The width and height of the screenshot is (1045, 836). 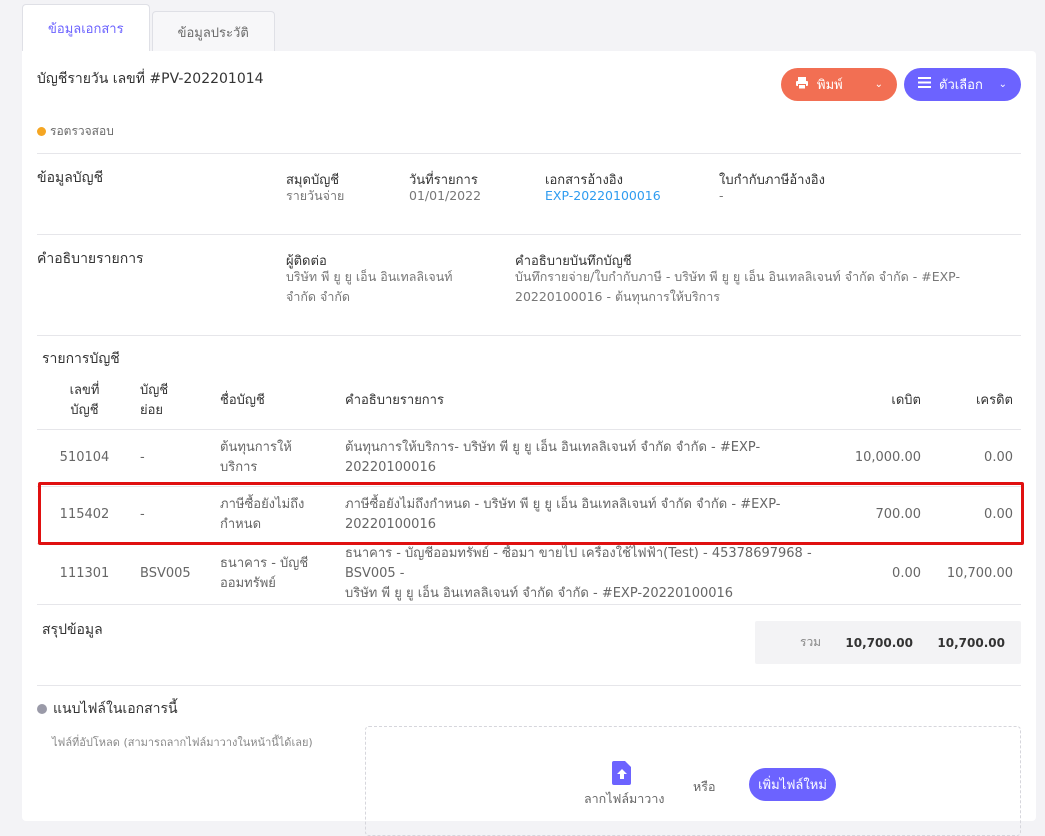 I want to click on drag-drop-label: ลากไฟล์มาวาง, so click(x=624, y=798).